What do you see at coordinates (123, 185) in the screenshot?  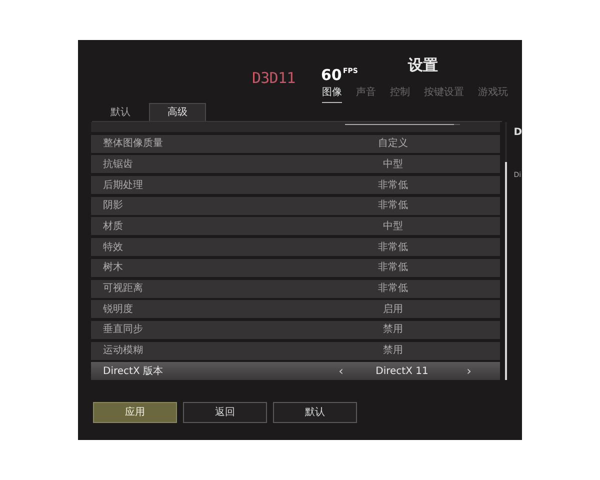 I see `setting-label: 后期处理` at bounding box center [123, 185].